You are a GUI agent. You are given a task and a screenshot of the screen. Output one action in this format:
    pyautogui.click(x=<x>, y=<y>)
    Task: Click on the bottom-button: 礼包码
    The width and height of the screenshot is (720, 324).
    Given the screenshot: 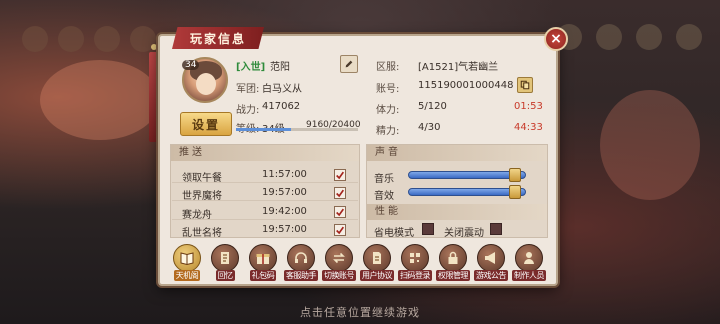 What is the action you would take?
    pyautogui.click(x=263, y=264)
    